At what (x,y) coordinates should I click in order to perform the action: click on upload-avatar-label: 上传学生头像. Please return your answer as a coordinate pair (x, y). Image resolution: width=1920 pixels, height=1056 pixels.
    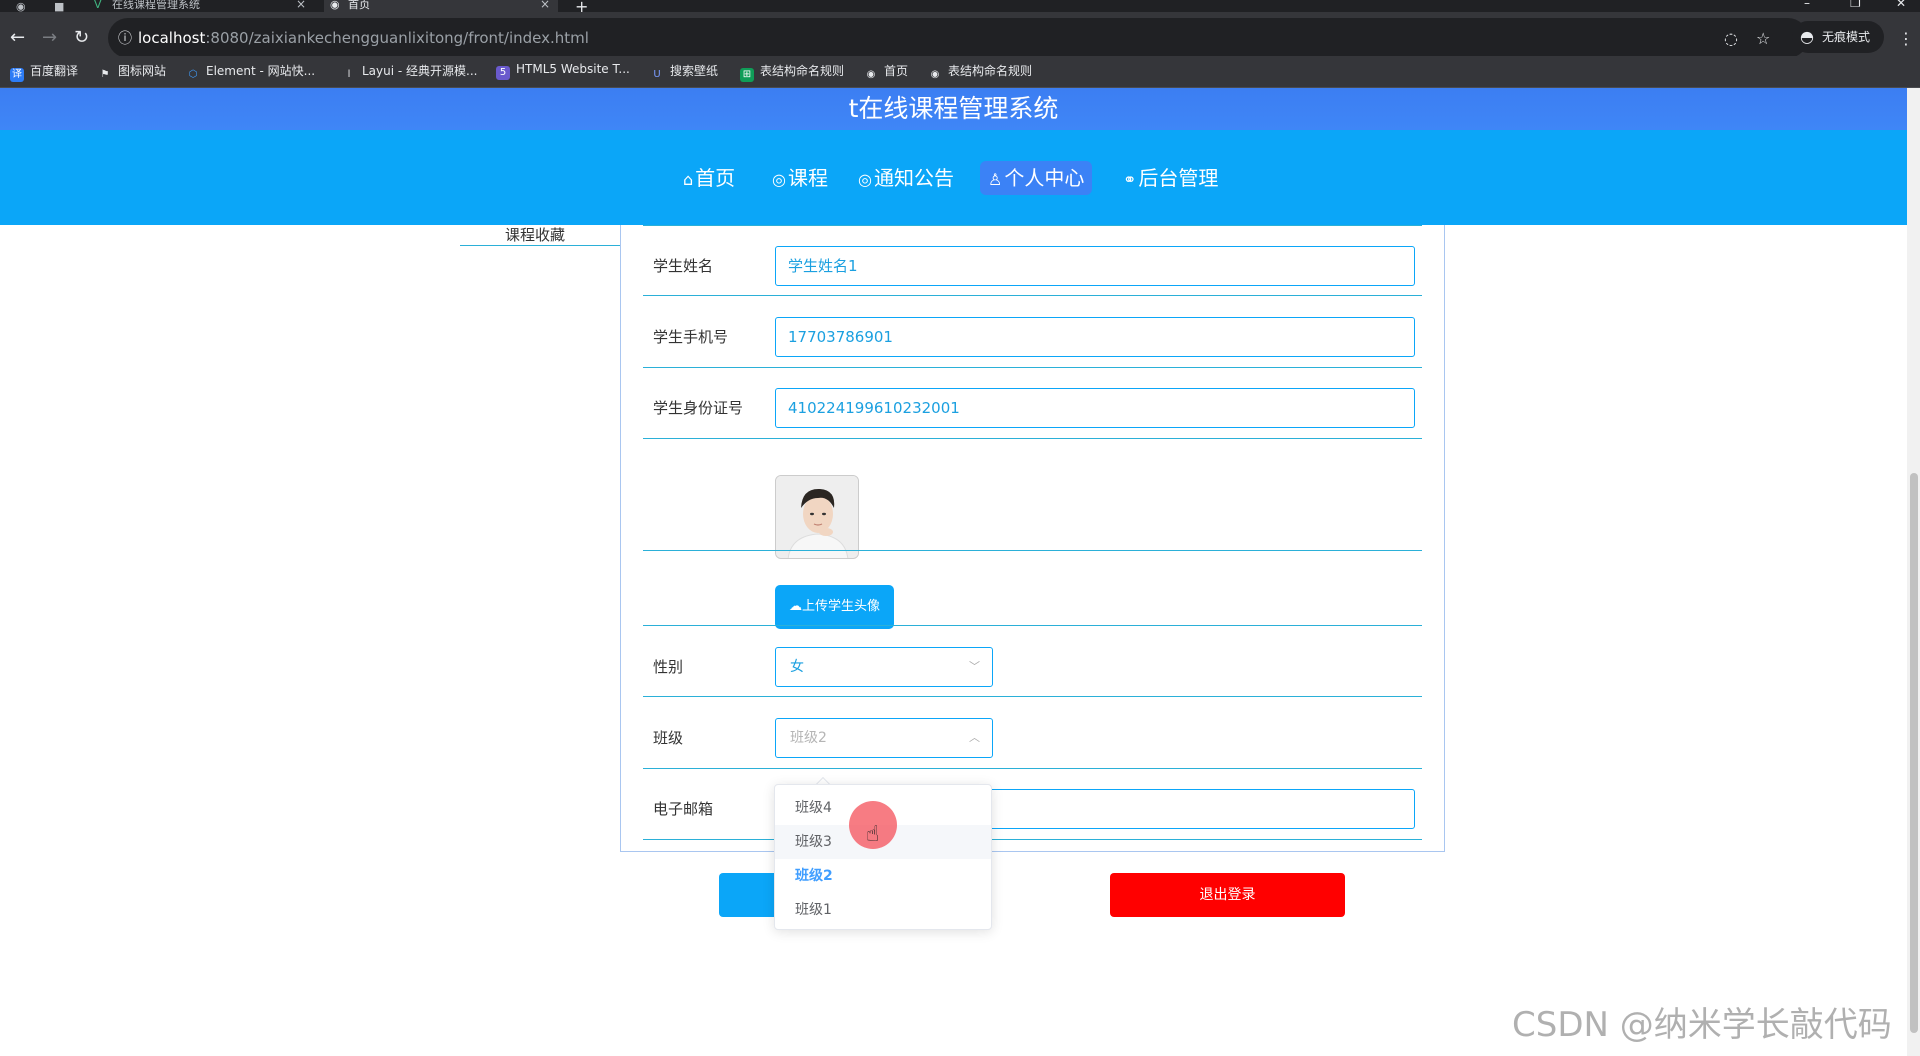
    Looking at the image, I should click on (840, 606).